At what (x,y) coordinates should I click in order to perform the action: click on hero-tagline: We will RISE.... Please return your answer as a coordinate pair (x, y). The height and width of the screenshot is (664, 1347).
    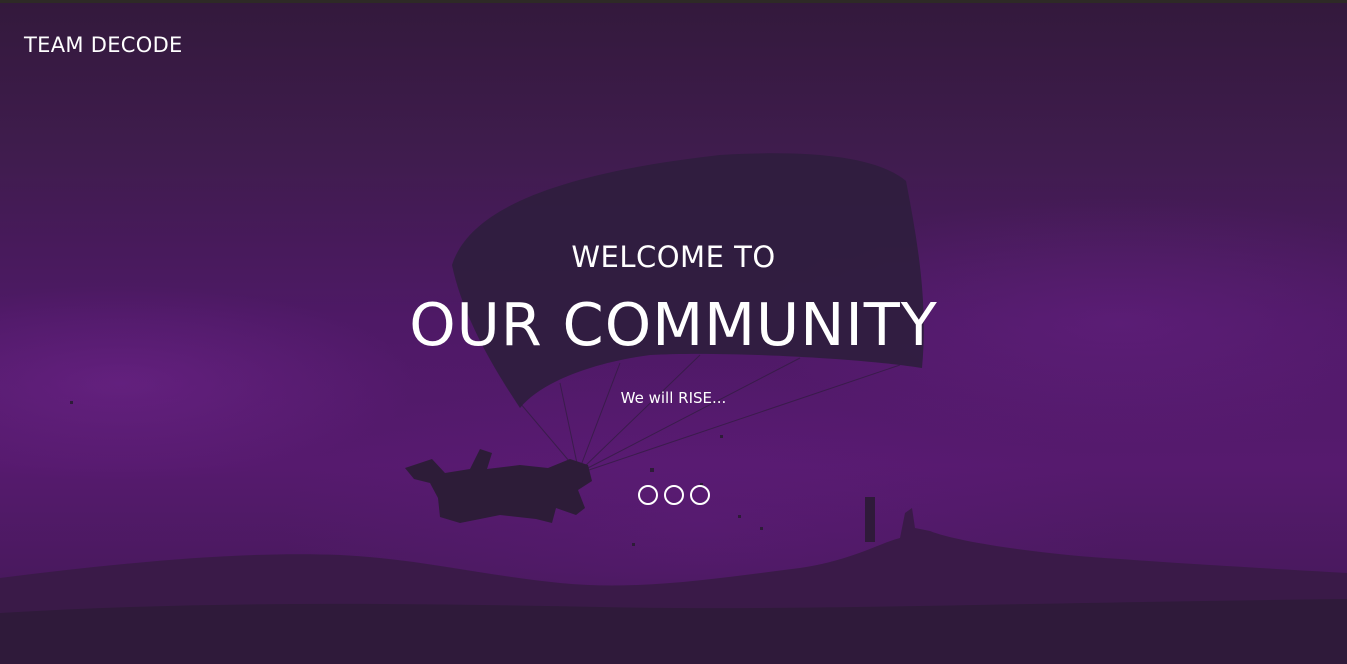
    Looking at the image, I should click on (673, 398).